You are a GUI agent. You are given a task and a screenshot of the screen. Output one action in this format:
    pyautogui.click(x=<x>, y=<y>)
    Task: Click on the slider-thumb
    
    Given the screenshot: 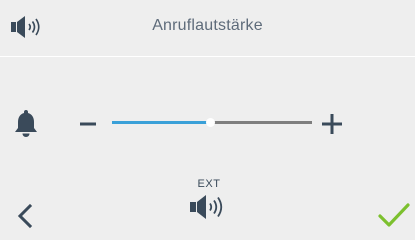 What is the action you would take?
    pyautogui.click(x=210, y=122)
    